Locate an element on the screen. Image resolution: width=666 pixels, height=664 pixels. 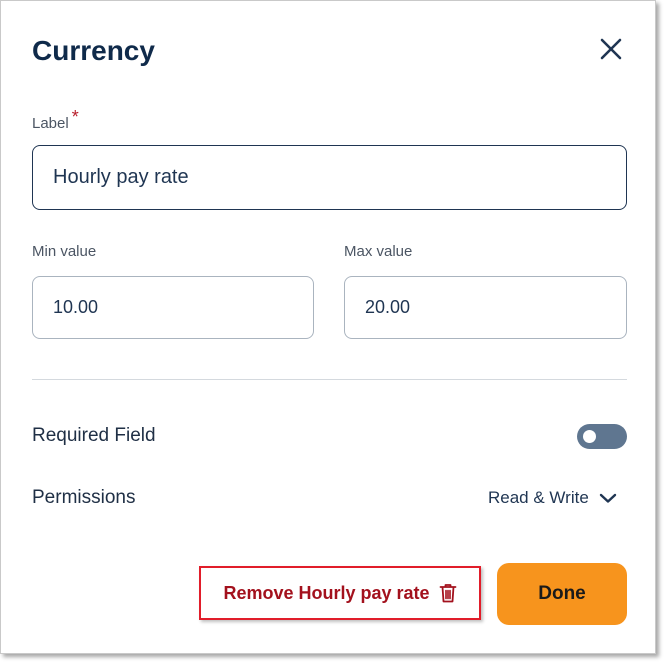
max-value-label: Max value is located at coordinates (378, 251).